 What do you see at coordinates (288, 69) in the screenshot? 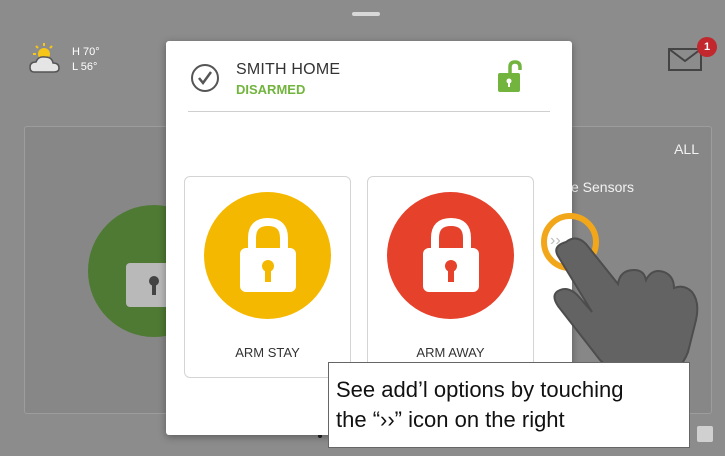
I see `system-name: SMITH HOME` at bounding box center [288, 69].